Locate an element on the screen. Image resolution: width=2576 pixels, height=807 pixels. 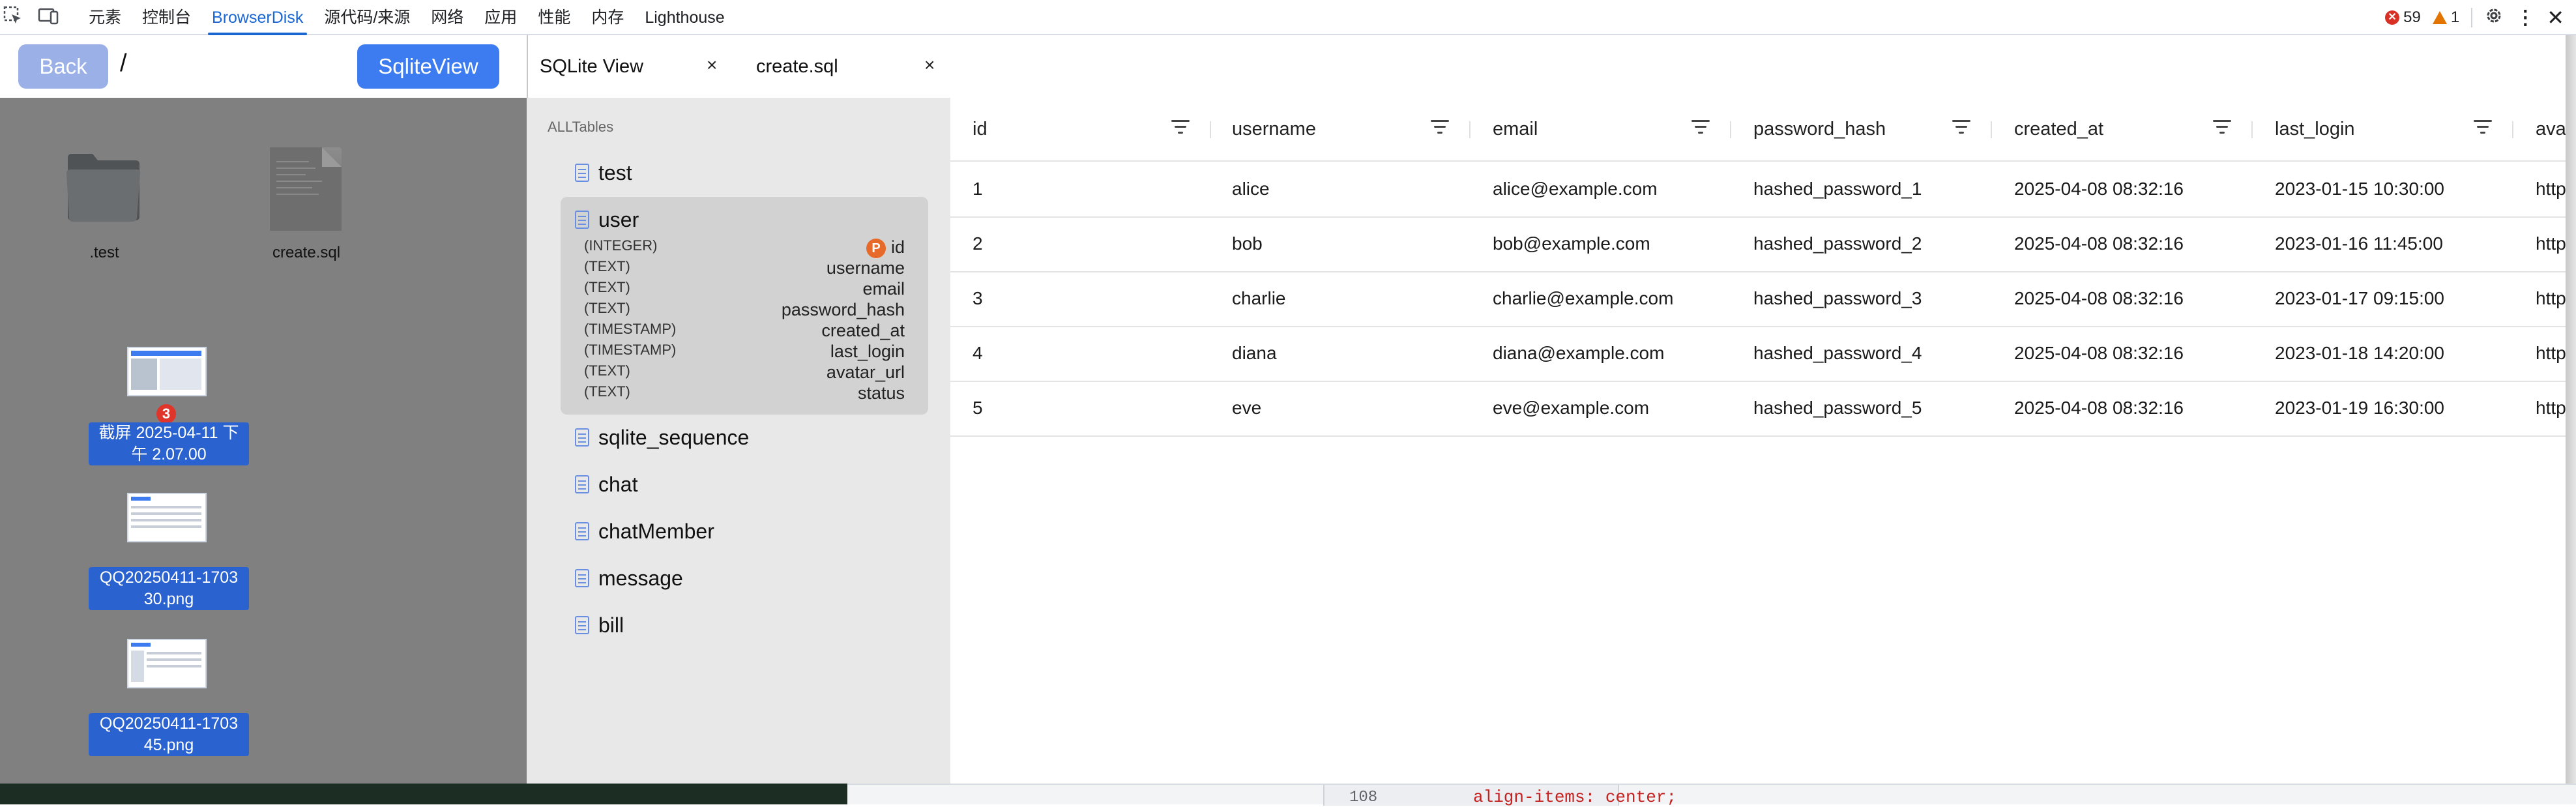
column-definition: (TEXT) email is located at coordinates (744, 289).